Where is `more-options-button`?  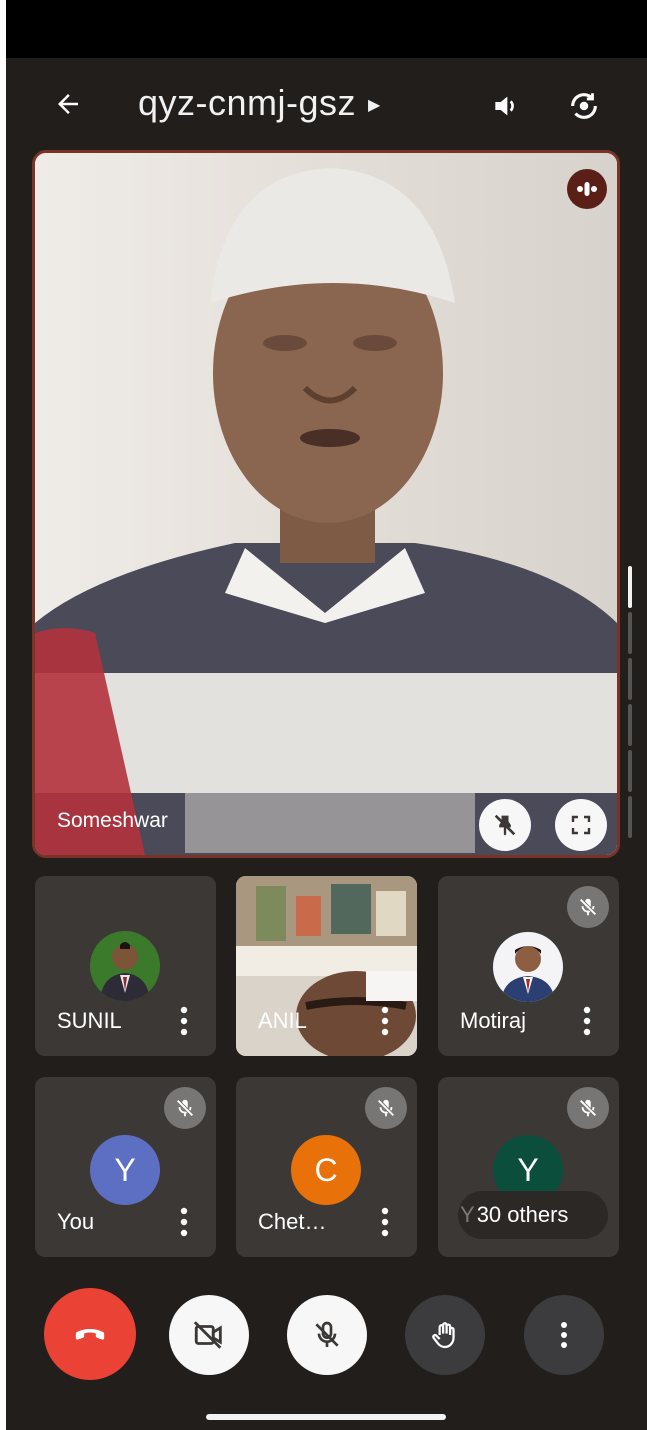 more-options-button is located at coordinates (564, 1335).